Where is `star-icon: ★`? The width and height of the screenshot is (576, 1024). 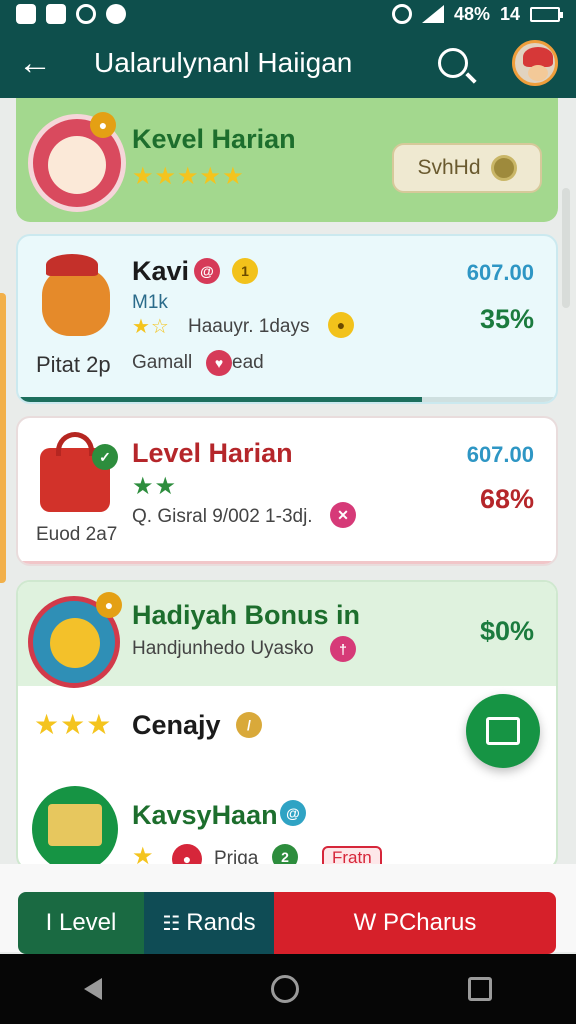 star-icon: ★ is located at coordinates (143, 853).